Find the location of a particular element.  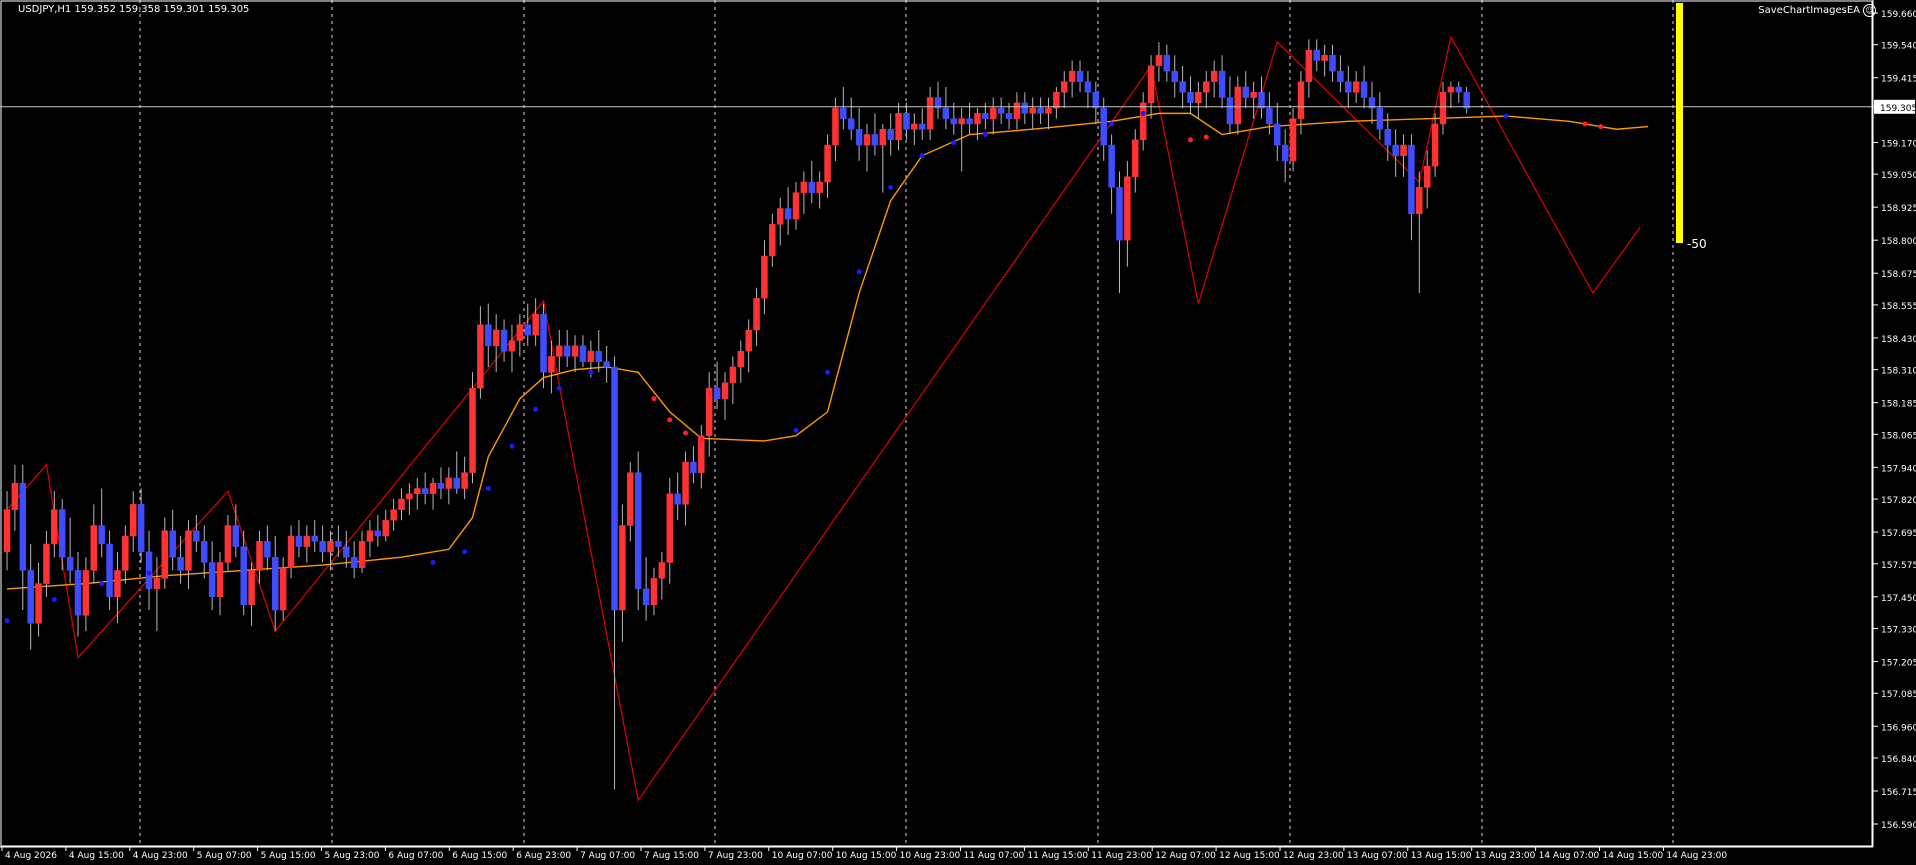

time-tick-label: 11 Aug 15:00 is located at coordinates (1057, 856).